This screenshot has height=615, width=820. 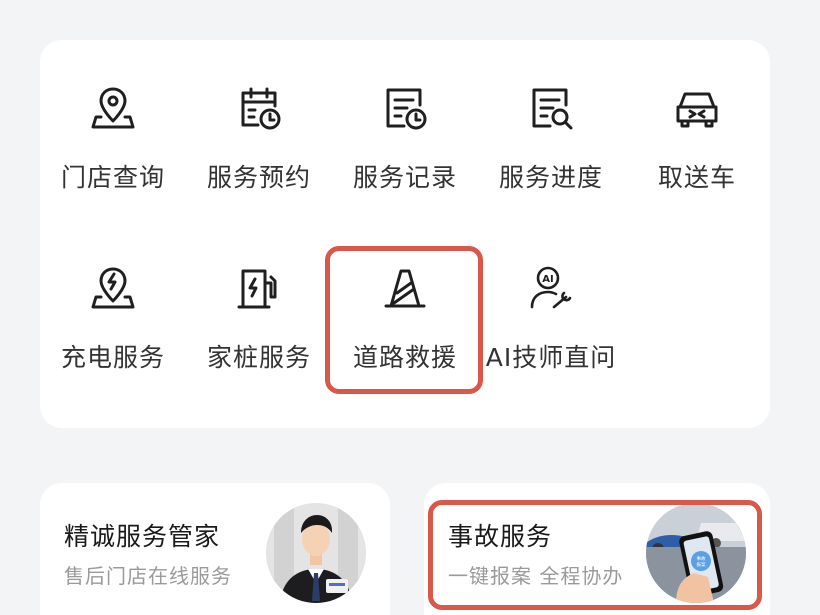 What do you see at coordinates (112, 357) in the screenshot?
I see `service-label: 充电服务` at bounding box center [112, 357].